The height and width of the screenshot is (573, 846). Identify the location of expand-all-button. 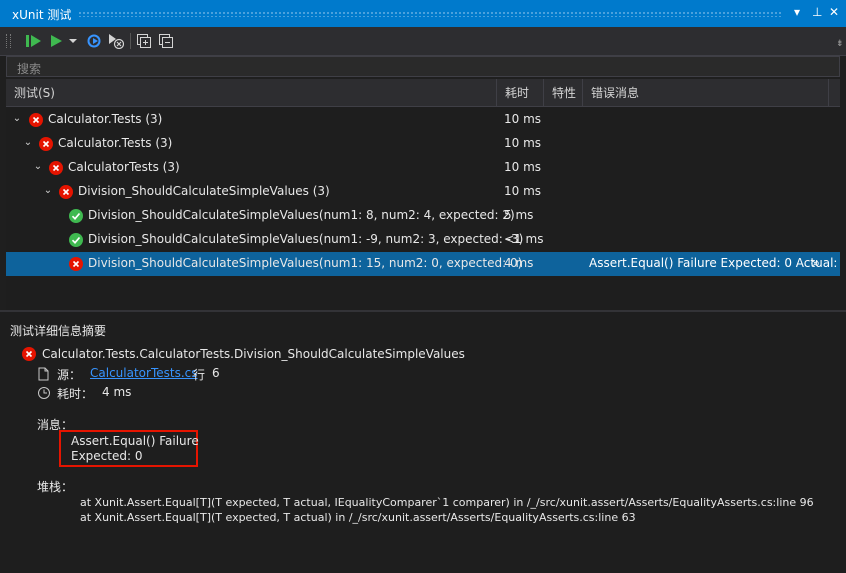
(144, 41).